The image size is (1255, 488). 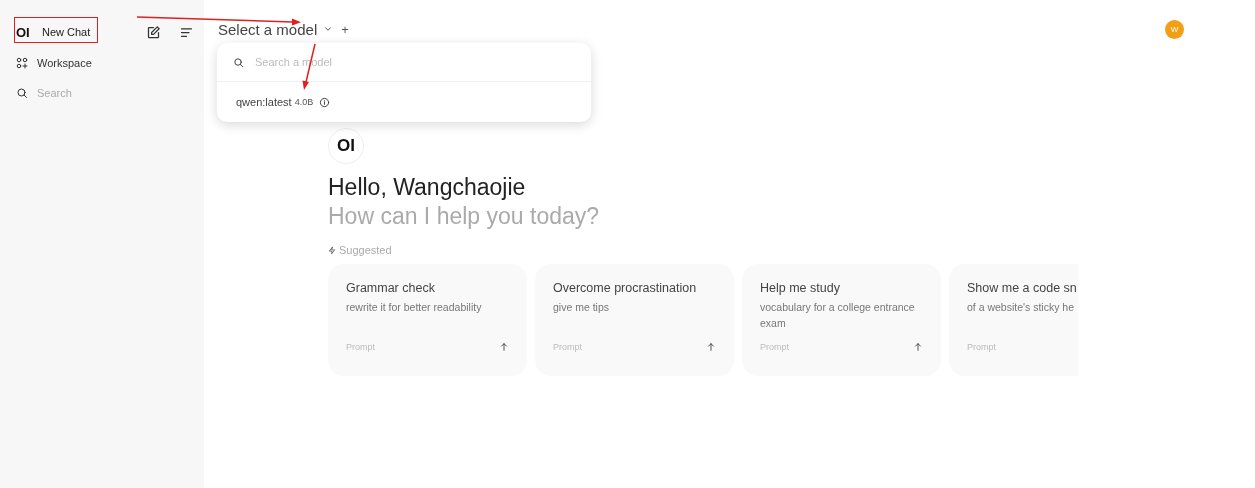 I want to click on card-title: Grammar check, so click(x=391, y=288).